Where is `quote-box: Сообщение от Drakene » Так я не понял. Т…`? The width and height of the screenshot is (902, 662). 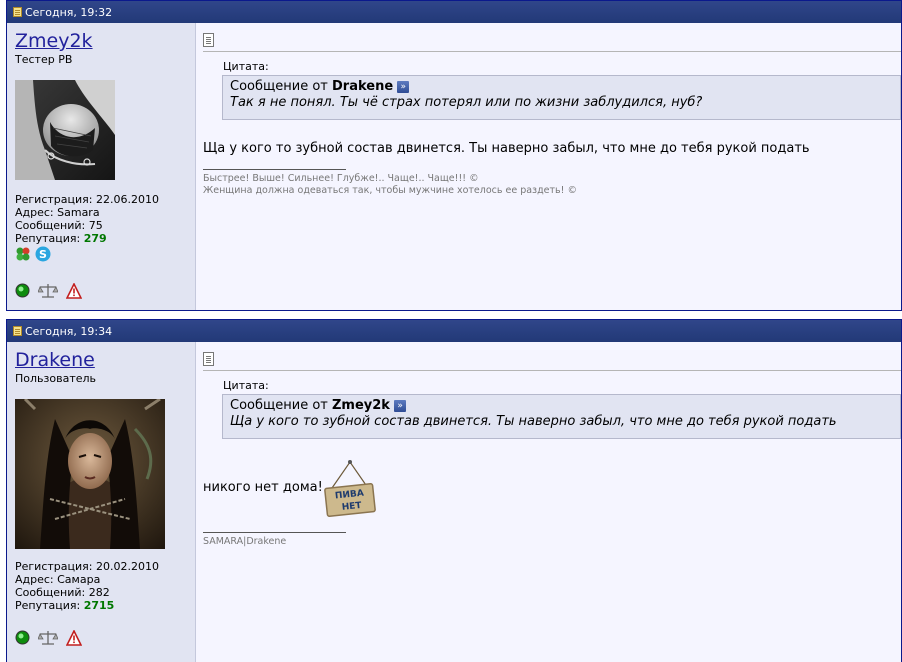 quote-box: Сообщение от Drakene » Так я не понял. Т… is located at coordinates (561, 97).